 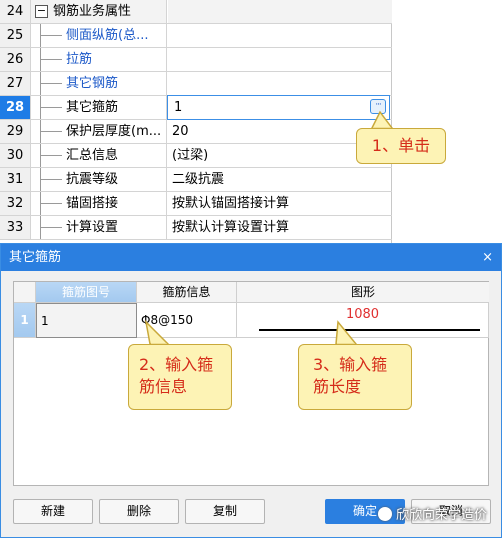 I want to click on column-header-info: 箍筋信息, so click(x=187, y=292).